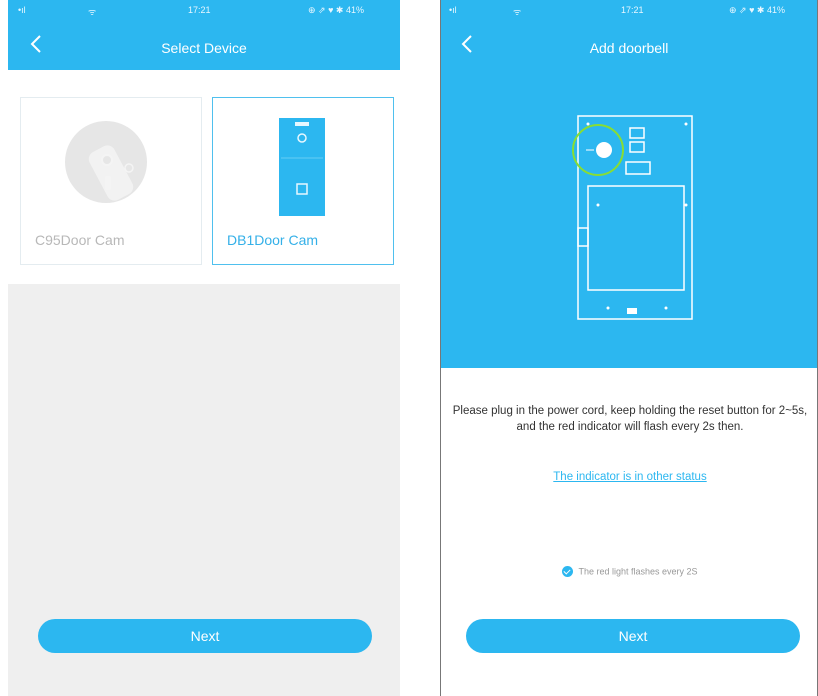 The width and height of the screenshot is (818, 696). Describe the element at coordinates (629, 48) in the screenshot. I see `page-title: Add doorbell` at that location.